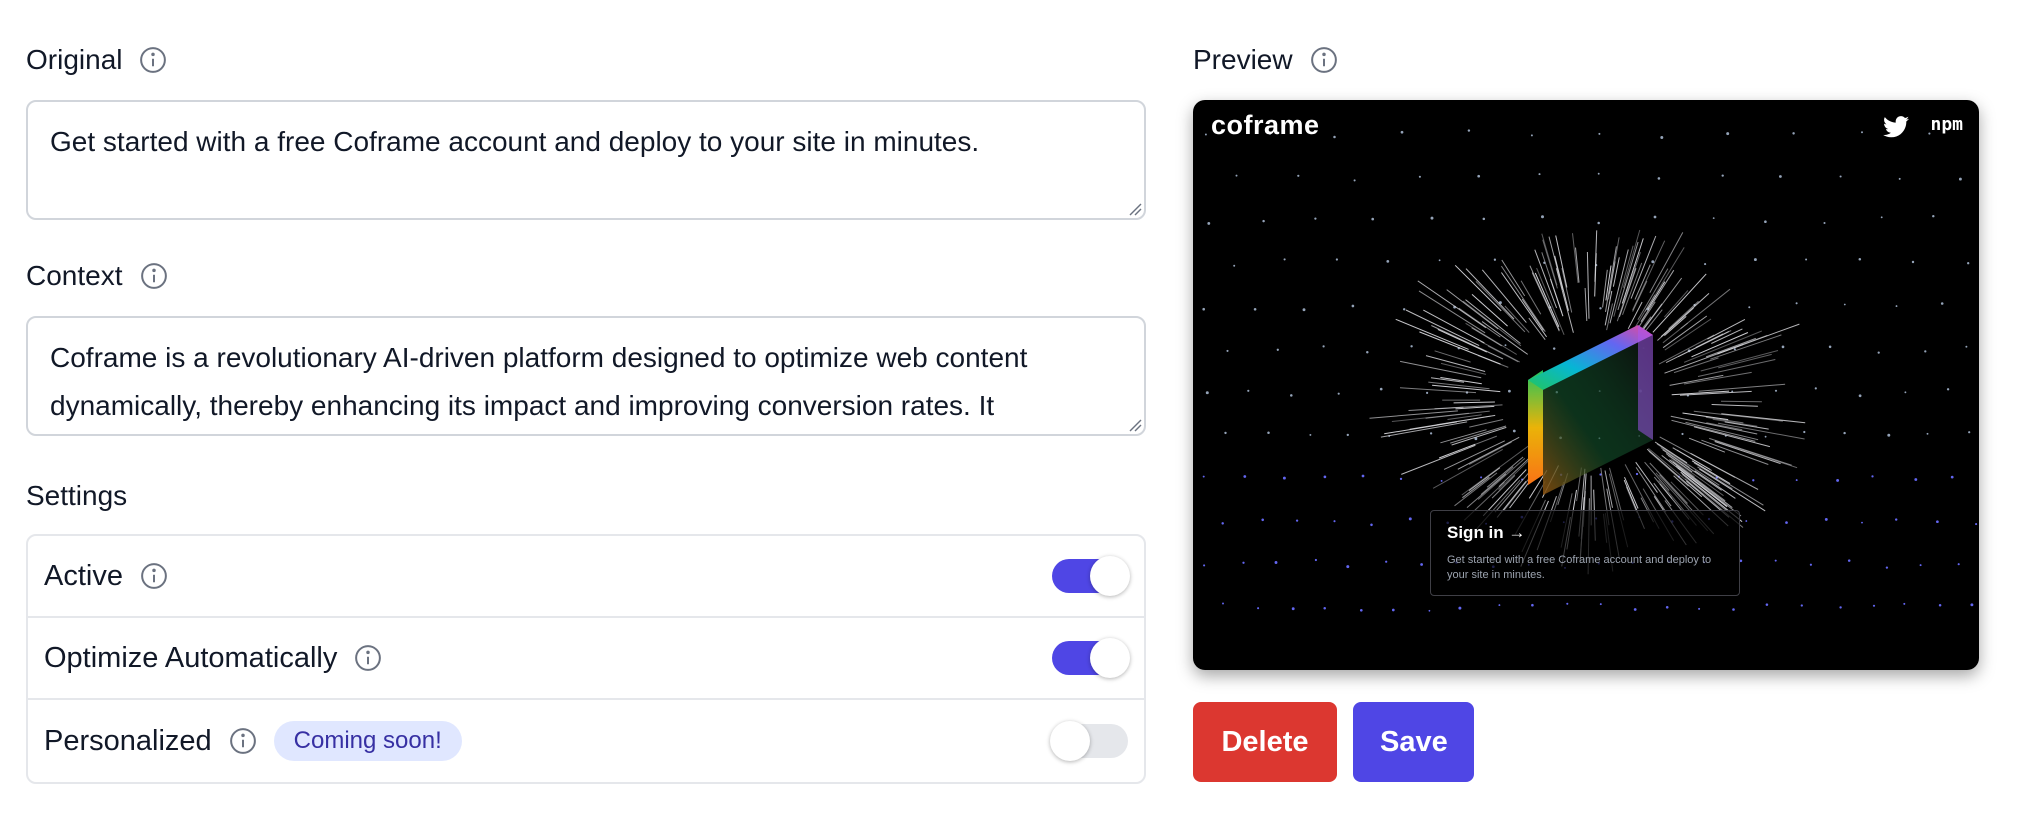 The image size is (2018, 836). I want to click on personalized-toggle, so click(1089, 741).